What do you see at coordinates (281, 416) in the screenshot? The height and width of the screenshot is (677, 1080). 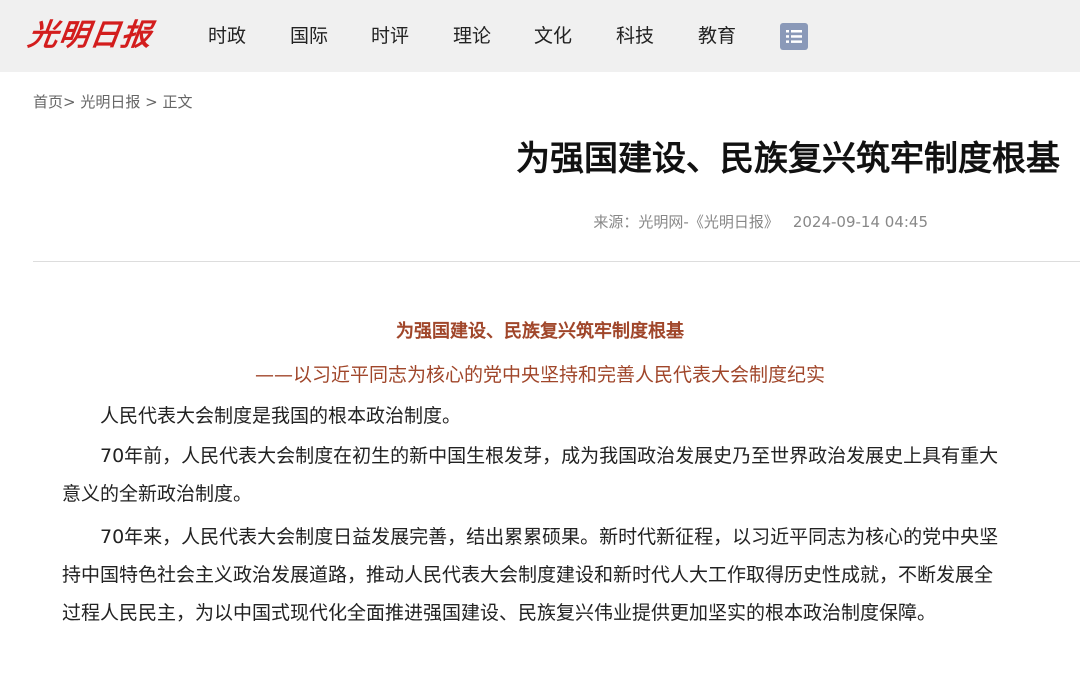 I see `article-paragraph: 人民代表大会制度是我国的根本政治制度。` at bounding box center [281, 416].